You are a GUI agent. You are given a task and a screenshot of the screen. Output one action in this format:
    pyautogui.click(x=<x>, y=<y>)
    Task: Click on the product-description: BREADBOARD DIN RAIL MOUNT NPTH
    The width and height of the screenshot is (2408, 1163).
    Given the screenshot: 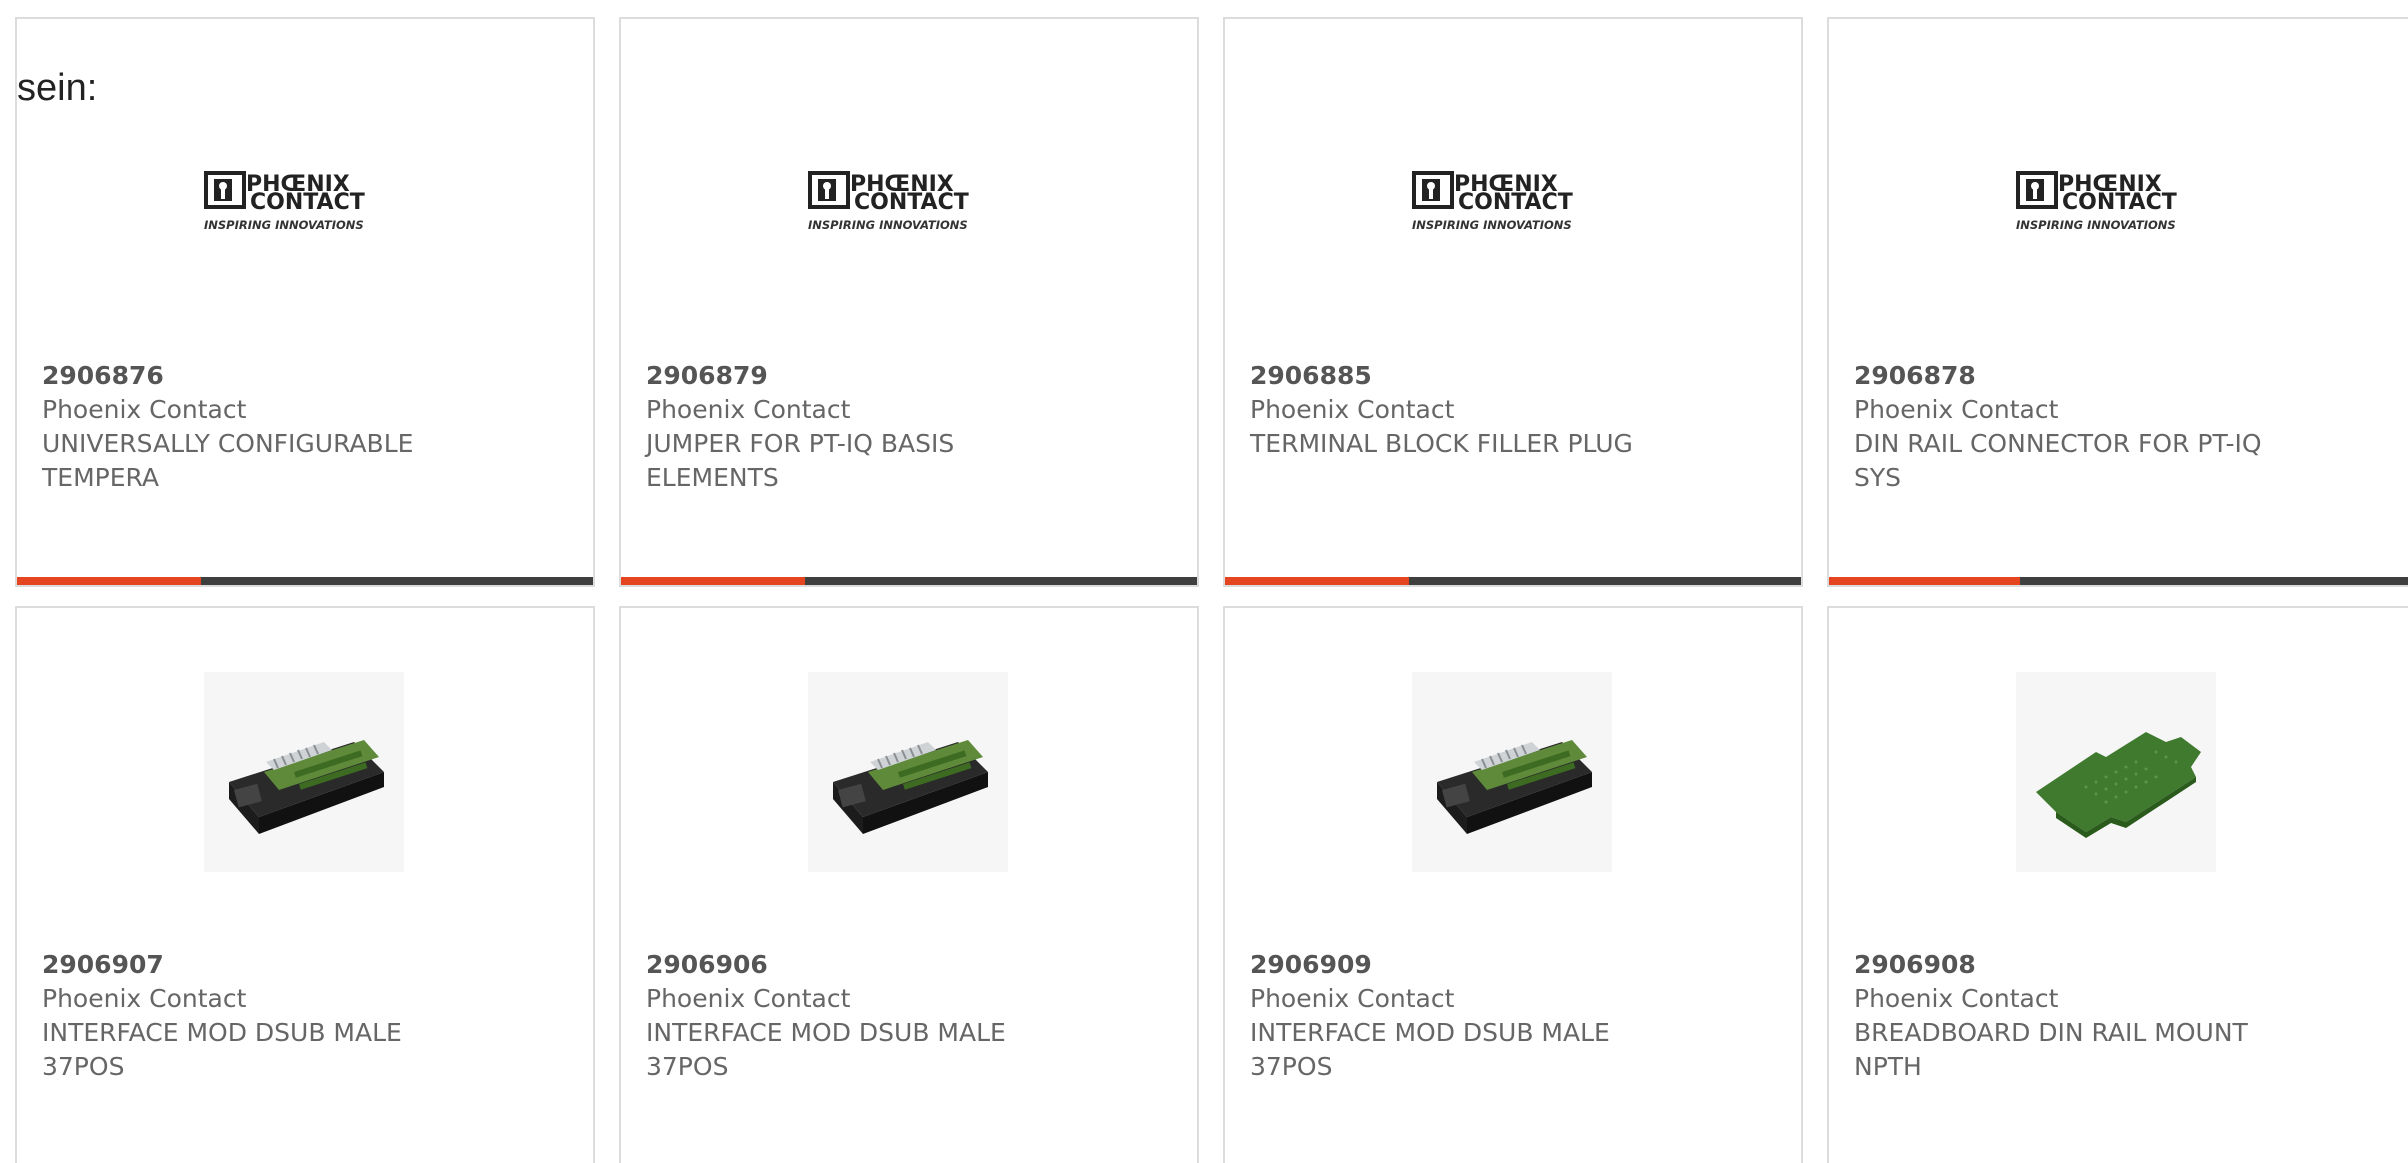 What is the action you would take?
    pyautogui.click(x=2051, y=1049)
    